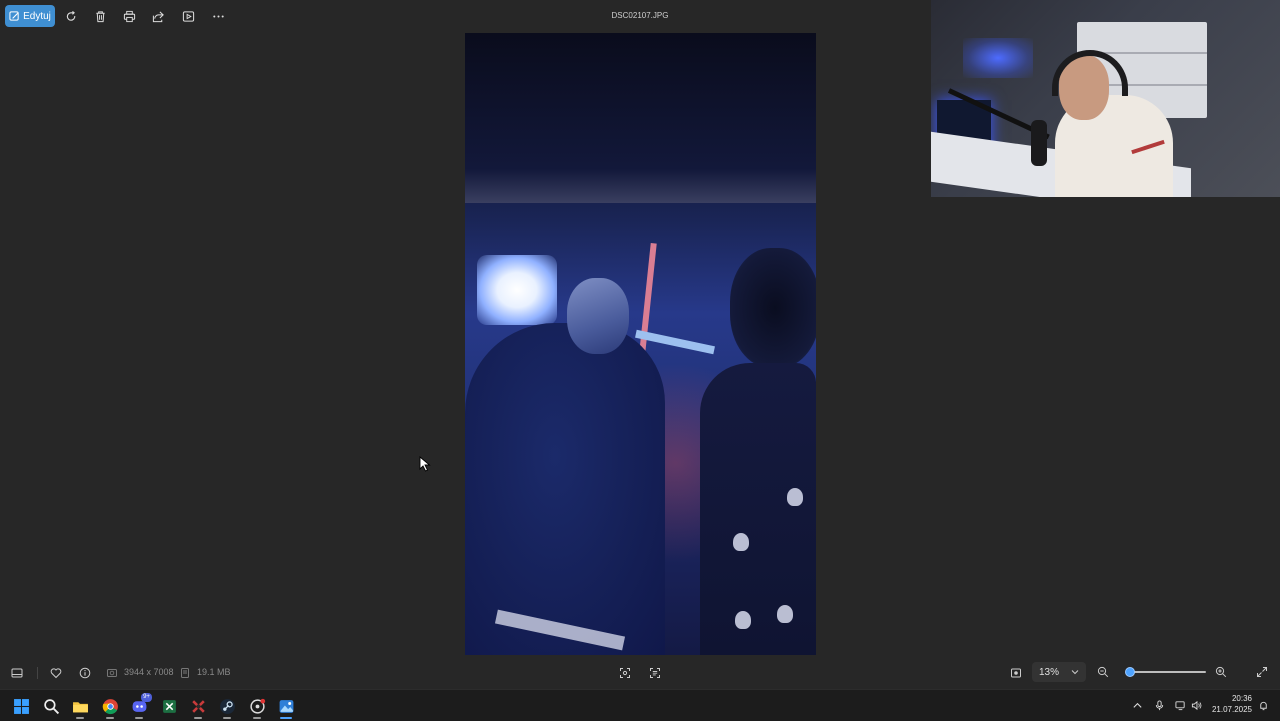  Describe the element at coordinates (1075, 672) in the screenshot. I see `chevron-down-icon` at that location.